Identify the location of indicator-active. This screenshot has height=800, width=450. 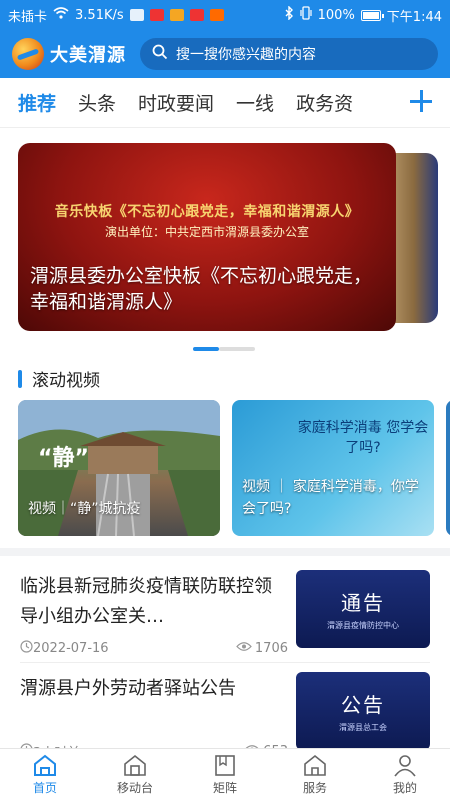
(206, 349).